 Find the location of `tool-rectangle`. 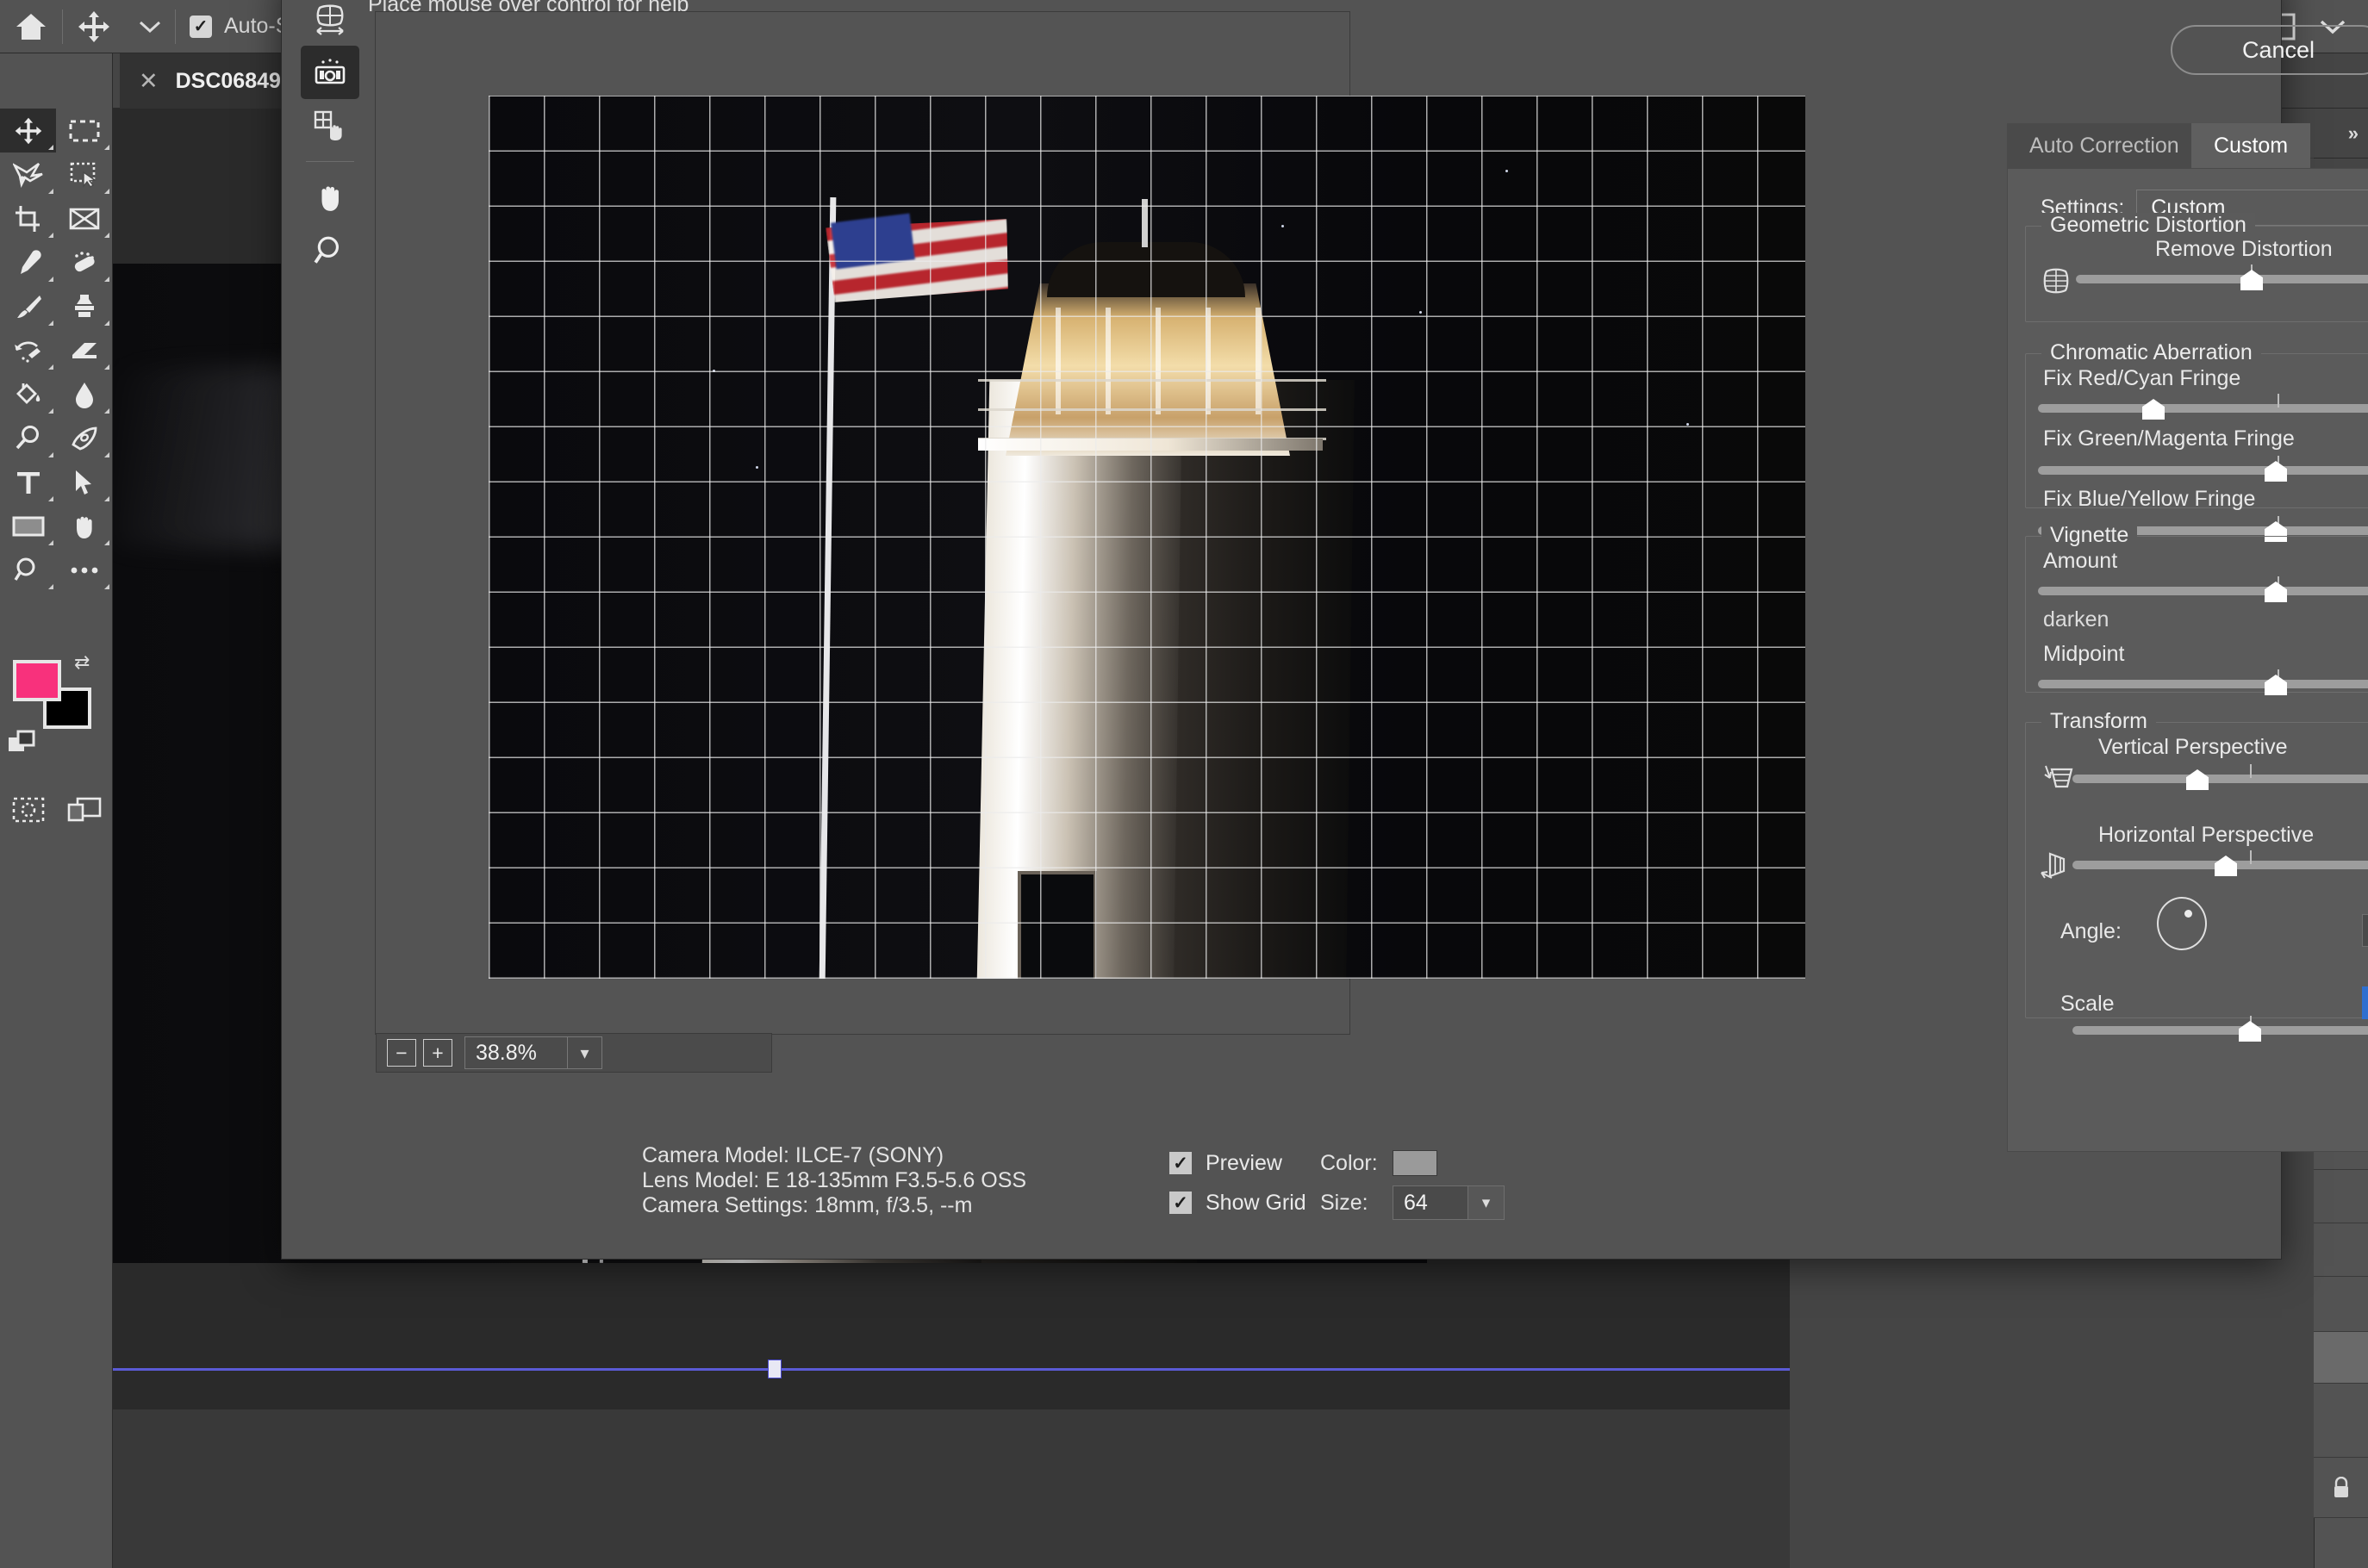

tool-rectangle is located at coordinates (28, 526).